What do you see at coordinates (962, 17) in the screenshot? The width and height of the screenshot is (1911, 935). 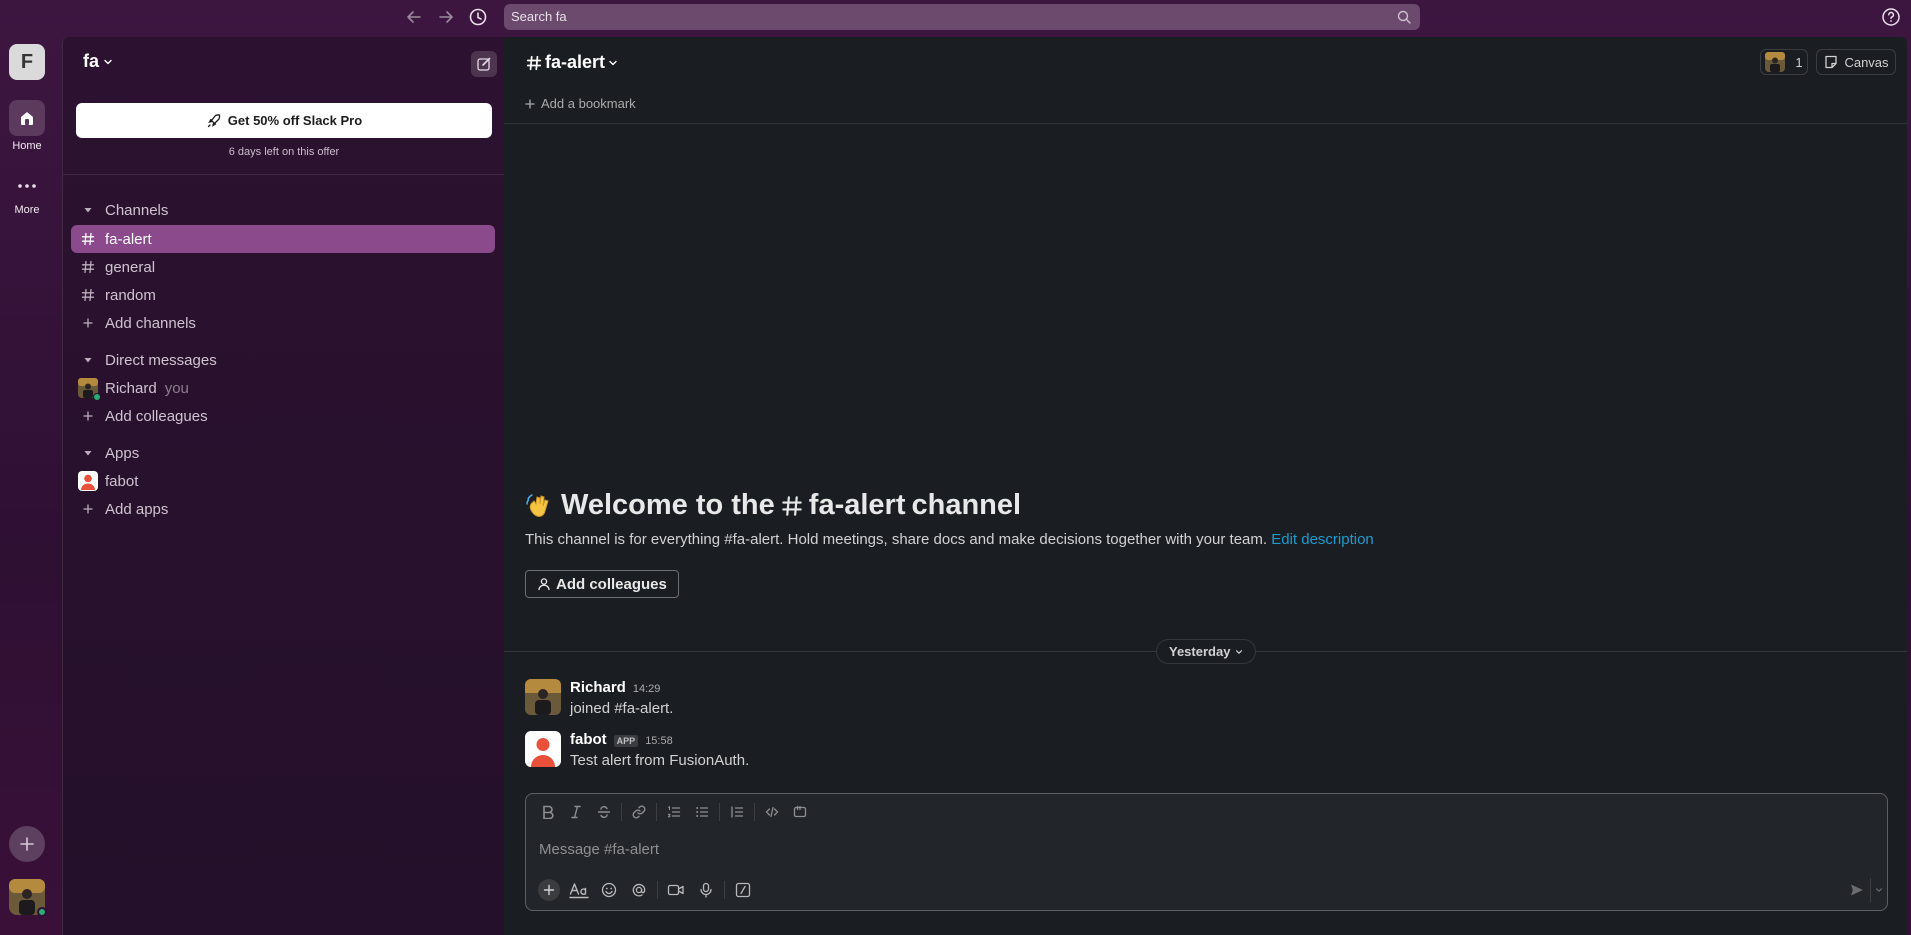 I see `search-bar: Search fa` at bounding box center [962, 17].